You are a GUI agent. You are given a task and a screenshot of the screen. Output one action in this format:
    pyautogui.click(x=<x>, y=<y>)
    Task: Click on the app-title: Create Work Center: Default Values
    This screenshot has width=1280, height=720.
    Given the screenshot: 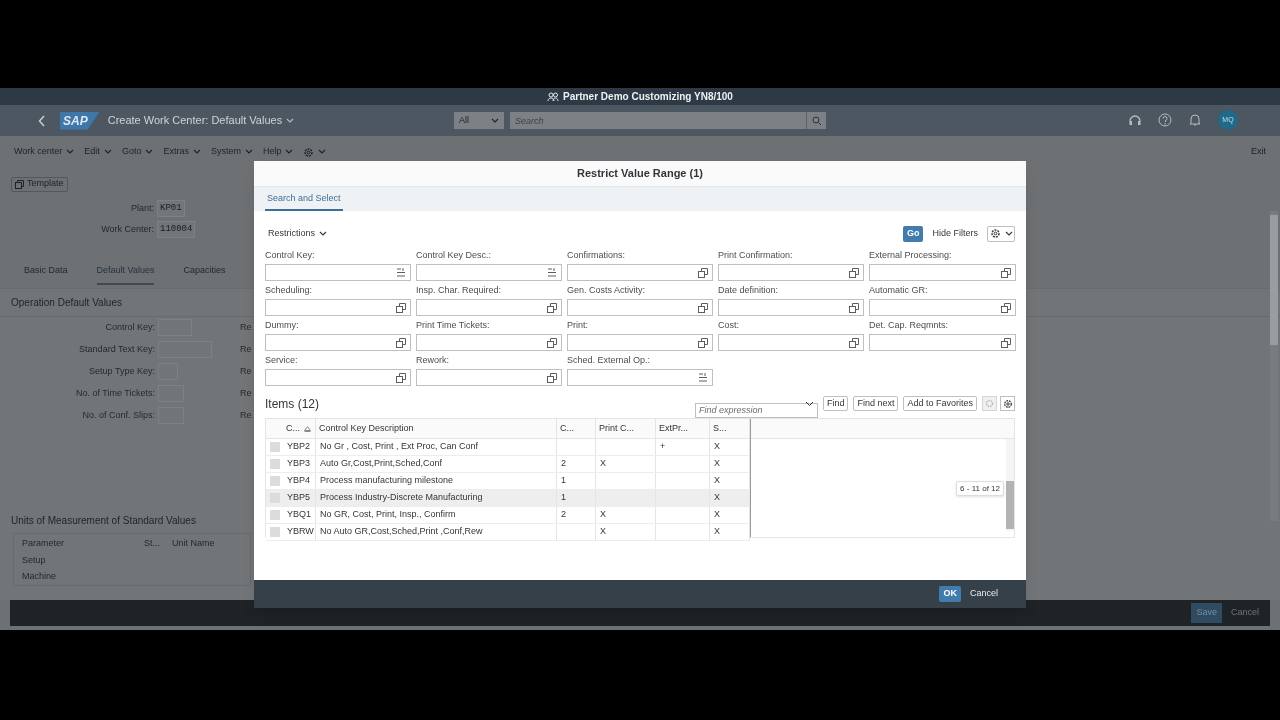 What is the action you would take?
    pyautogui.click(x=195, y=121)
    